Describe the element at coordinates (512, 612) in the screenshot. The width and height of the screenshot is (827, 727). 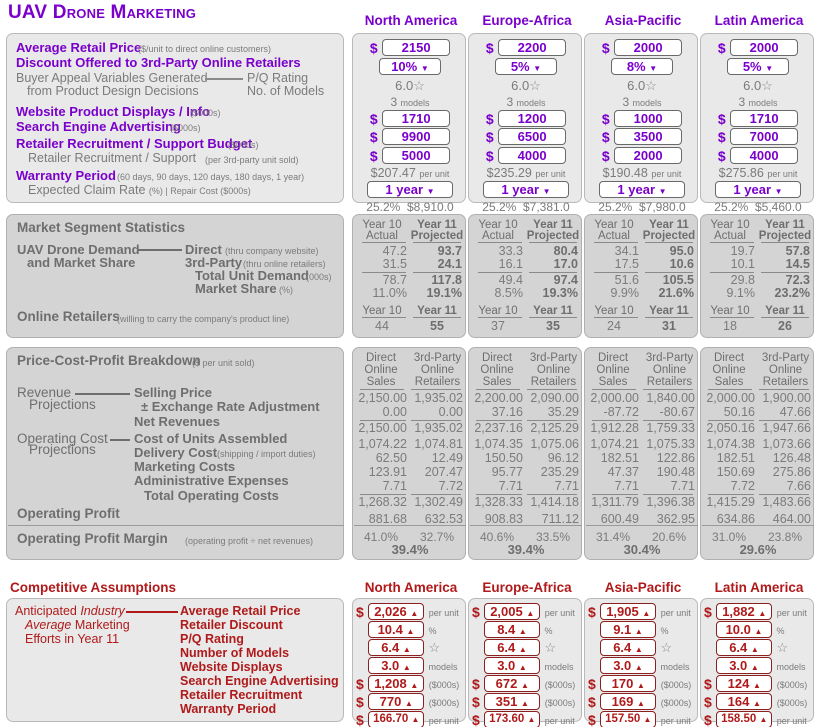
I see `comp-avg-retail-price-europe-africa: 2,005 ▲` at that location.